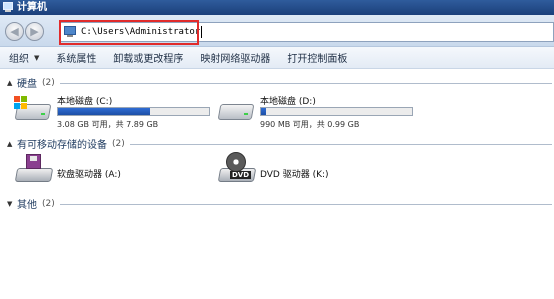 This screenshot has width=554, height=299. I want to click on drive-item-k: DVD DVD 驱动器 (K:), so click(317, 171).